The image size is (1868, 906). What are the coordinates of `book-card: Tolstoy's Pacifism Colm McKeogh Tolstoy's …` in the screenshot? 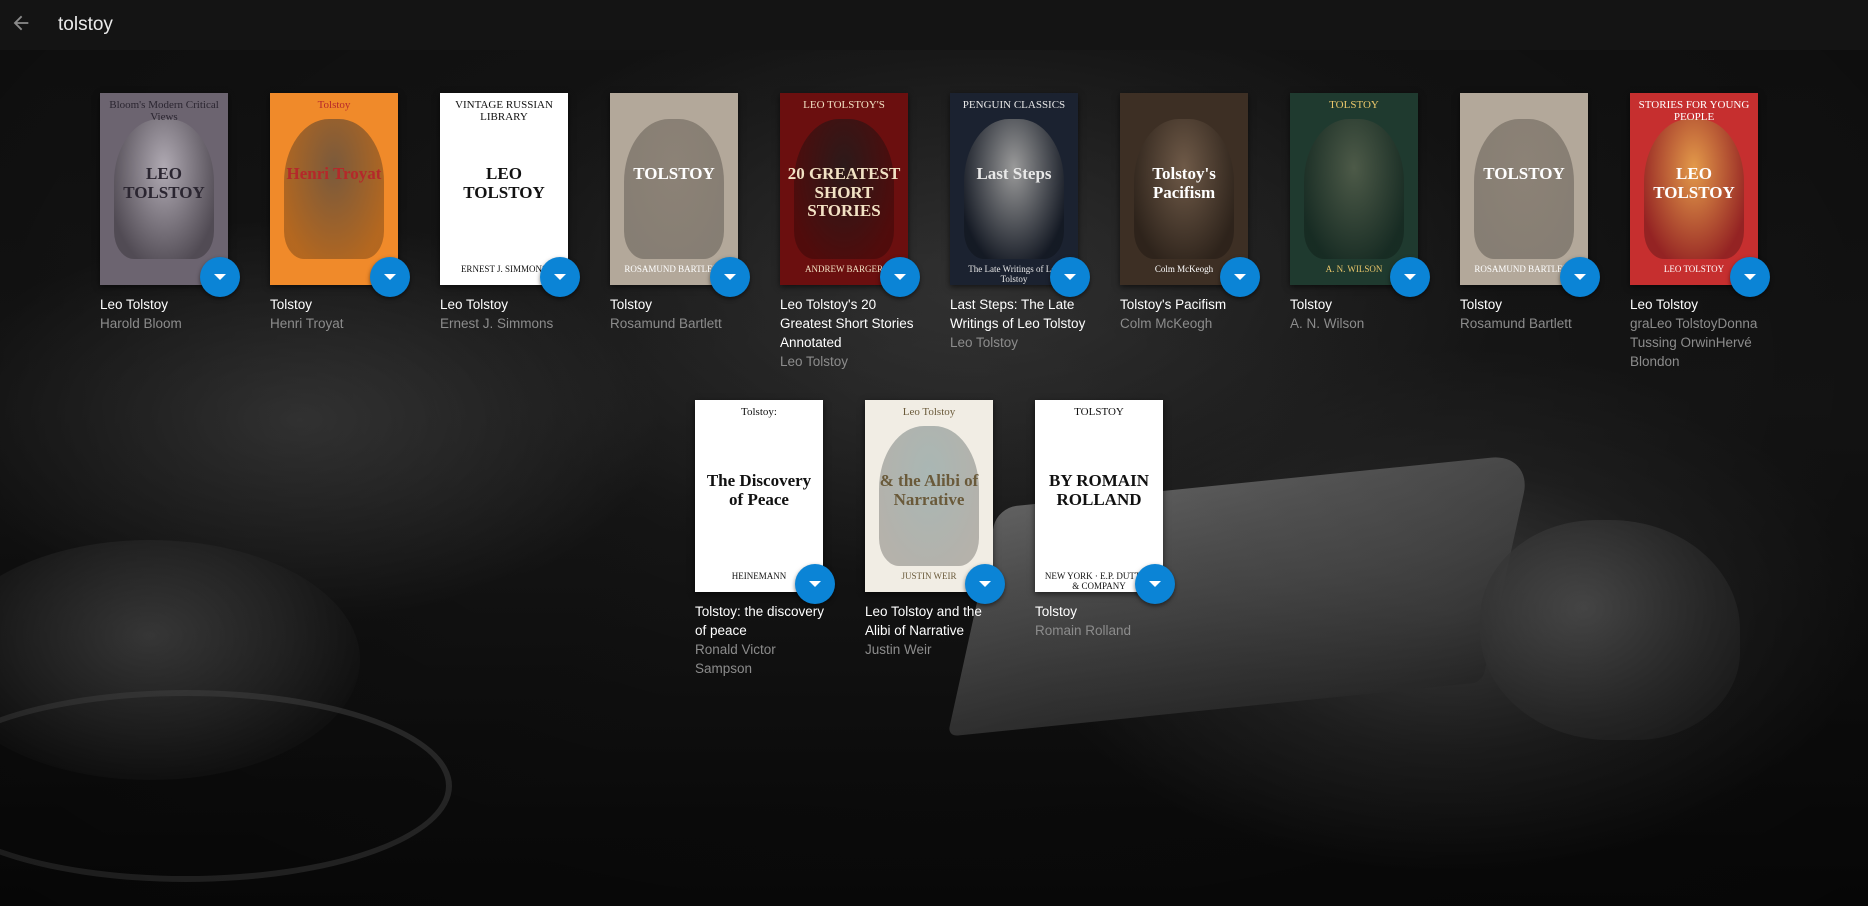 It's located at (1195, 213).